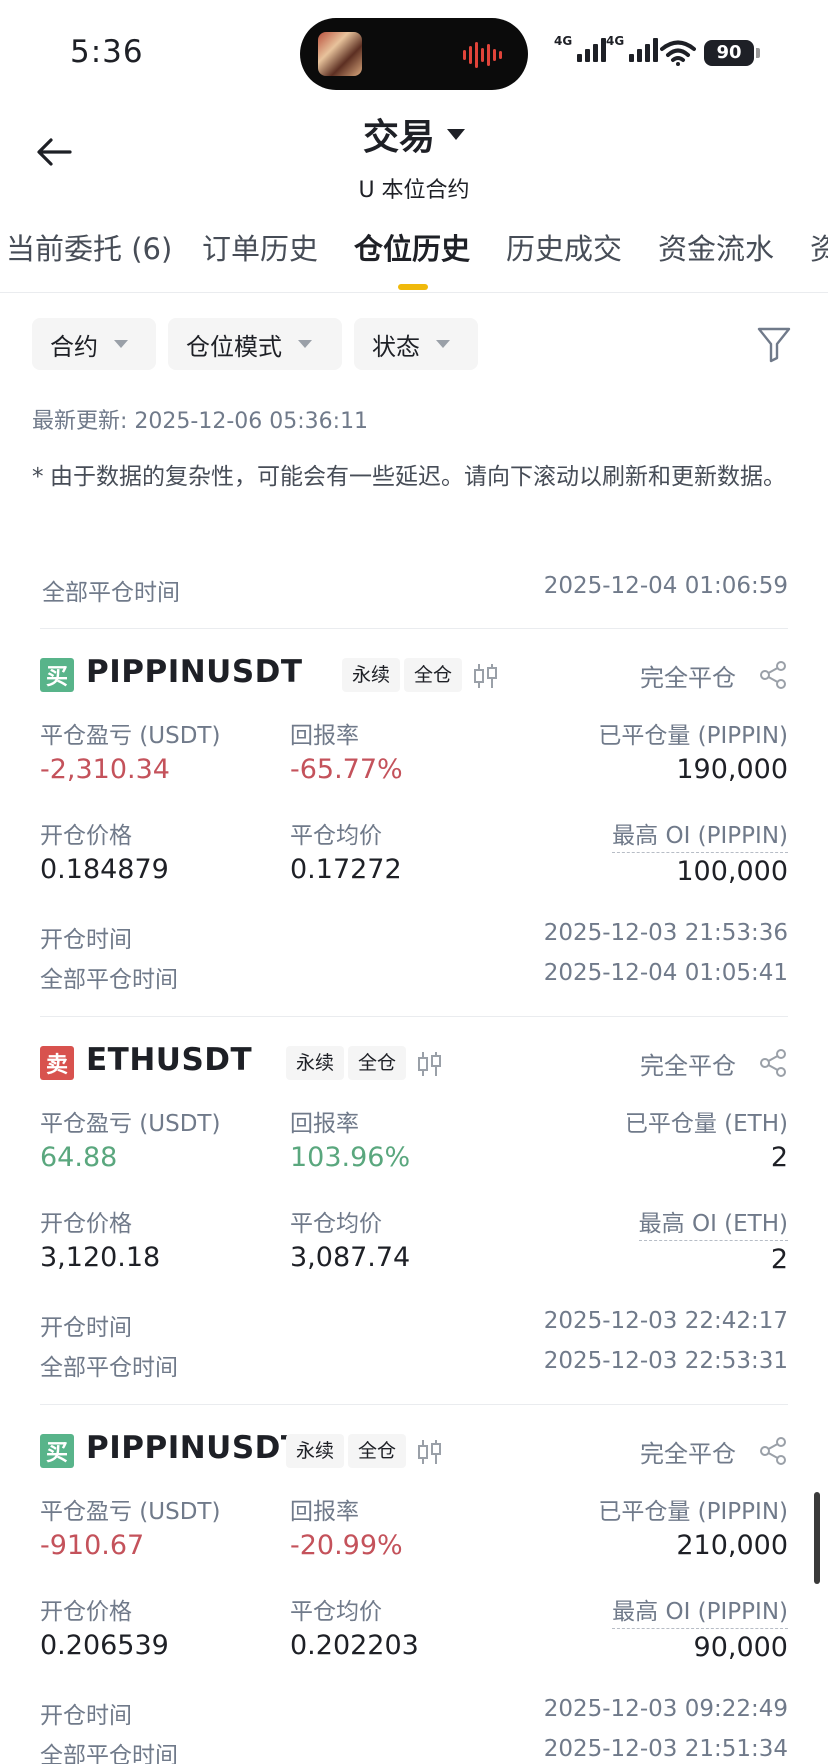 This screenshot has height=1764, width=828. What do you see at coordinates (716, 247) in the screenshot?
I see `tab-transaction-history: 资金流水` at bounding box center [716, 247].